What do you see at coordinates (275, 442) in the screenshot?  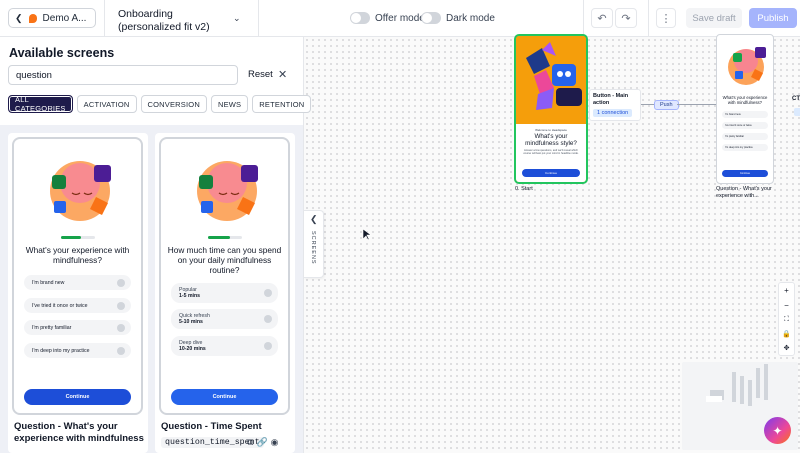 I see `eye-icon: ◉` at bounding box center [275, 442].